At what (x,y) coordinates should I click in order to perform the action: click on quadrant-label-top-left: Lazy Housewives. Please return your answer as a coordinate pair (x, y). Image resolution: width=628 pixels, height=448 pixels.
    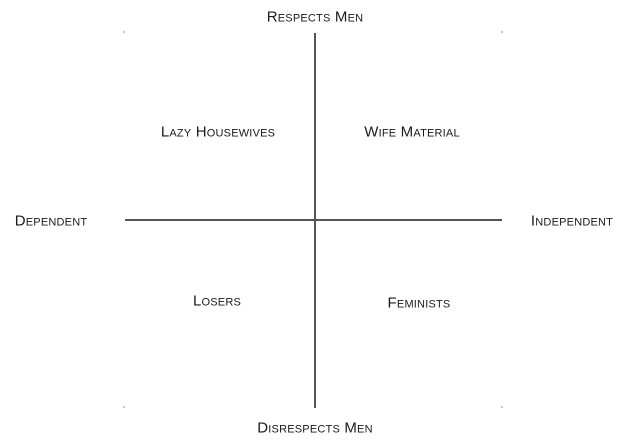
    Looking at the image, I should click on (218, 132).